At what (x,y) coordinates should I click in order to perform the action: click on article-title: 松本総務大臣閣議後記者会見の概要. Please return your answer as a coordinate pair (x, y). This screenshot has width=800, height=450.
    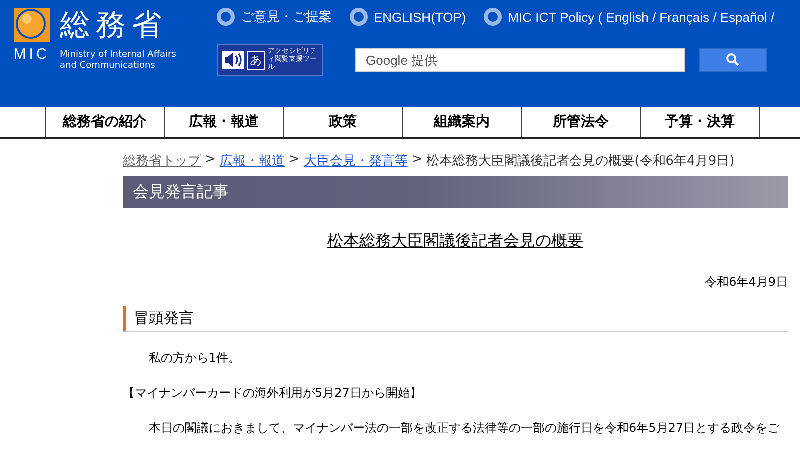
    Looking at the image, I should click on (455, 241).